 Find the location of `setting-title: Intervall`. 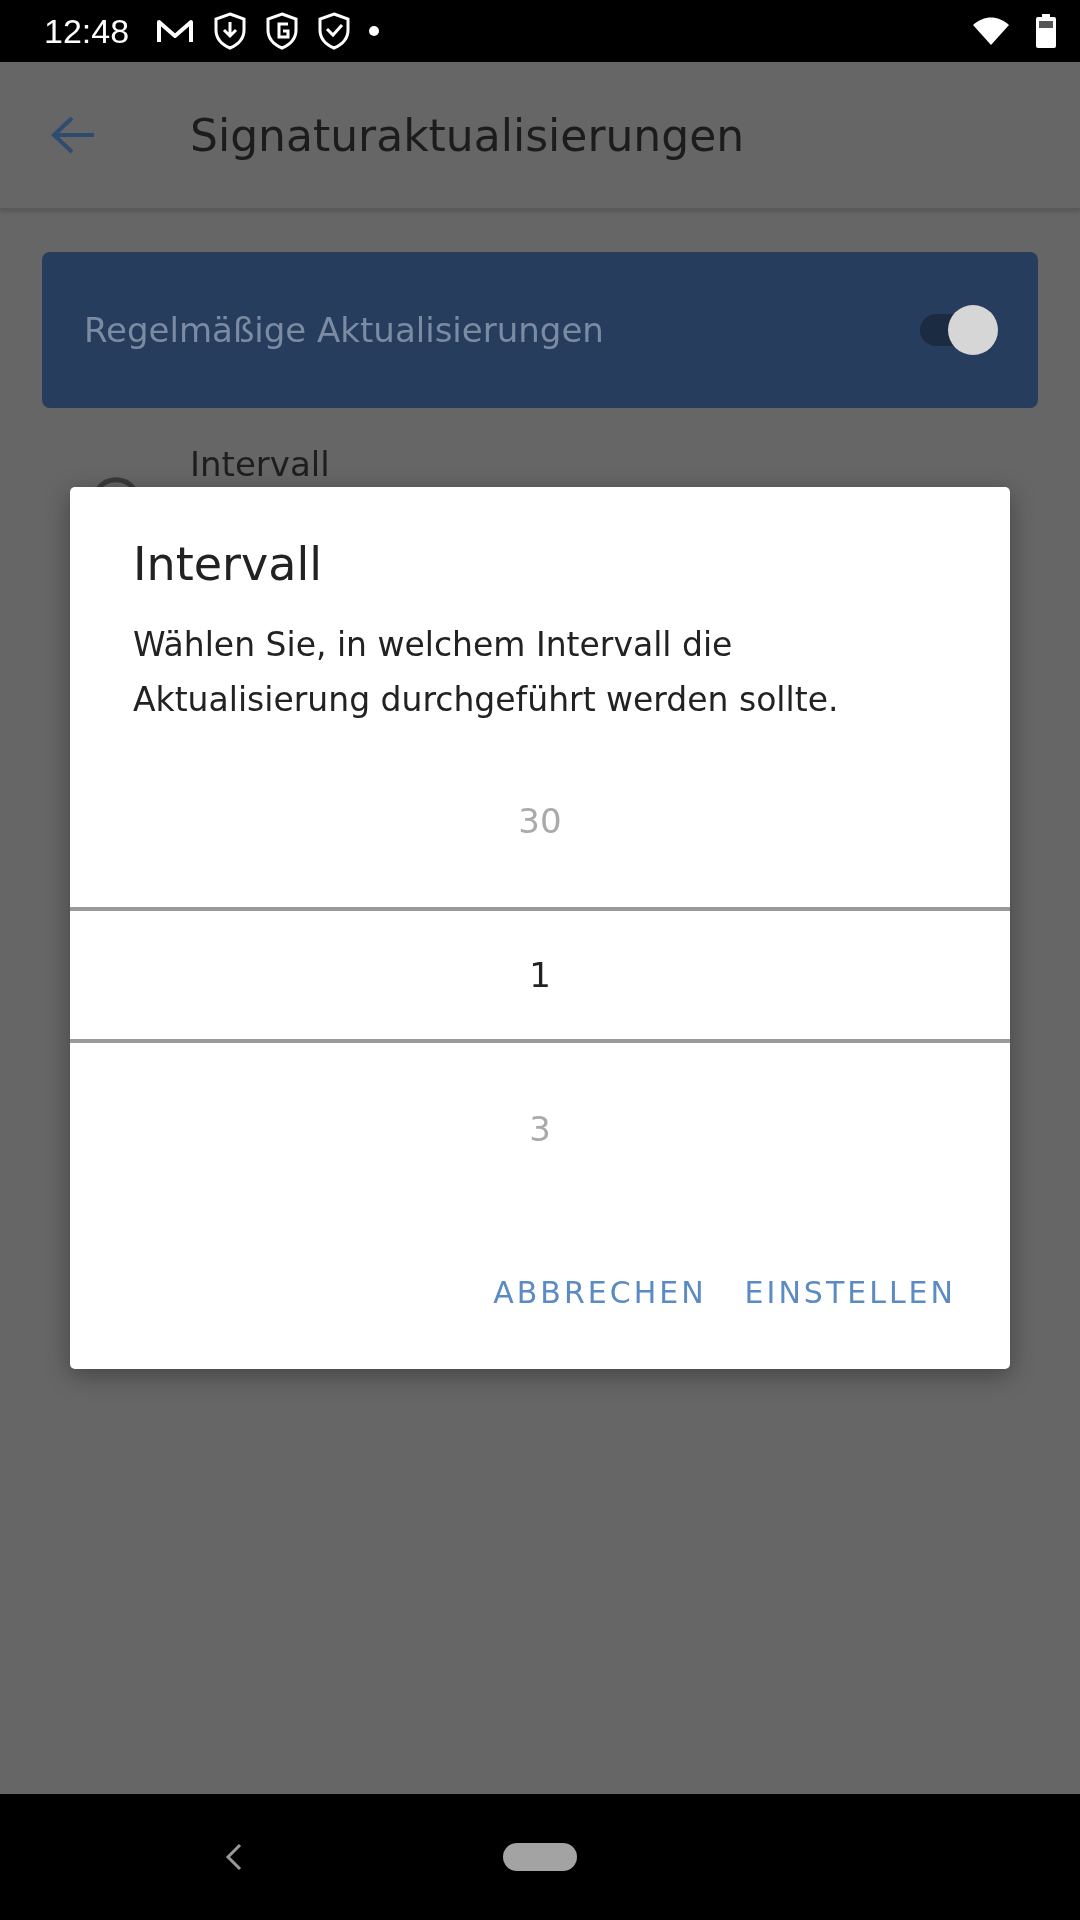

setting-title: Intervall is located at coordinates (260, 464).